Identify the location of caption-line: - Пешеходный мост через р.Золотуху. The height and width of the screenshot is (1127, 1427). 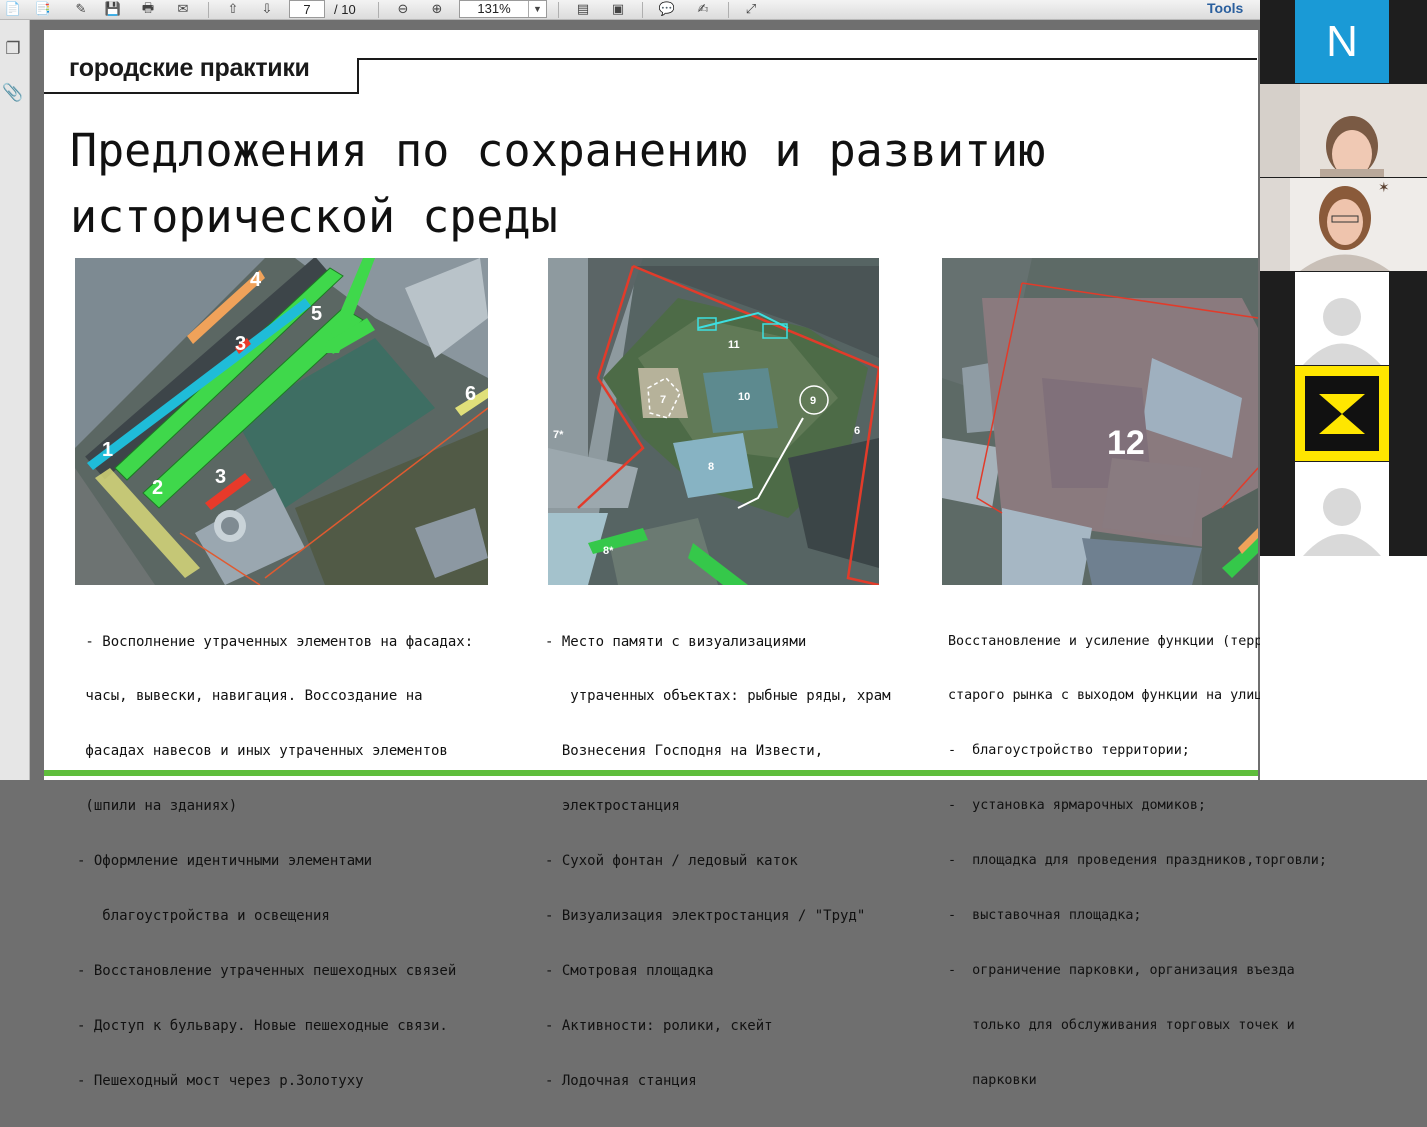
(220, 1080).